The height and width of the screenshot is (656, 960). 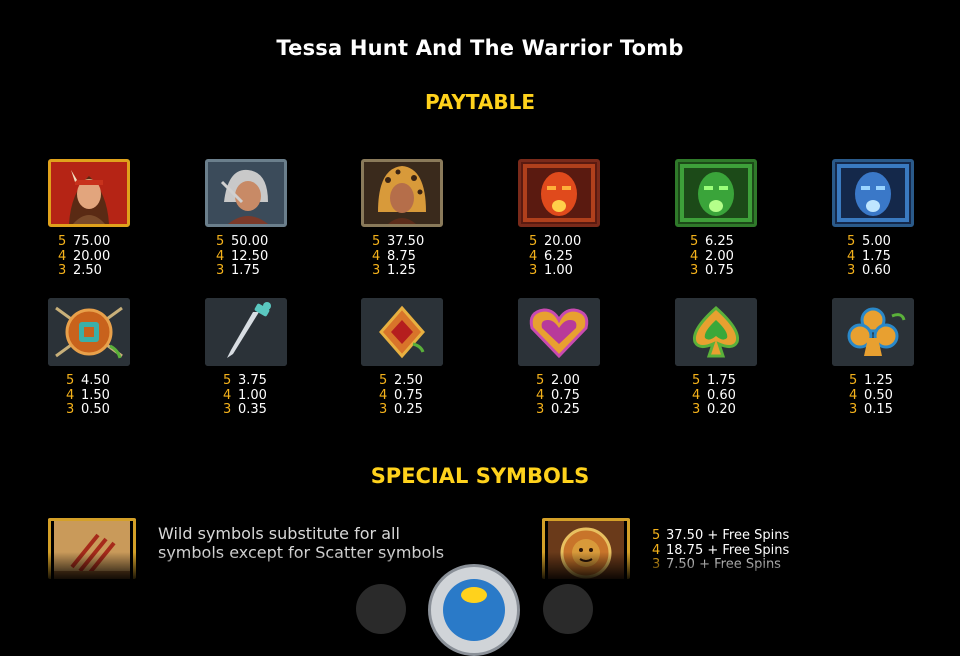 I want to click on pays-green-mask: 5 6.25 4 2.00 3 0.75, so click(x=735, y=256).